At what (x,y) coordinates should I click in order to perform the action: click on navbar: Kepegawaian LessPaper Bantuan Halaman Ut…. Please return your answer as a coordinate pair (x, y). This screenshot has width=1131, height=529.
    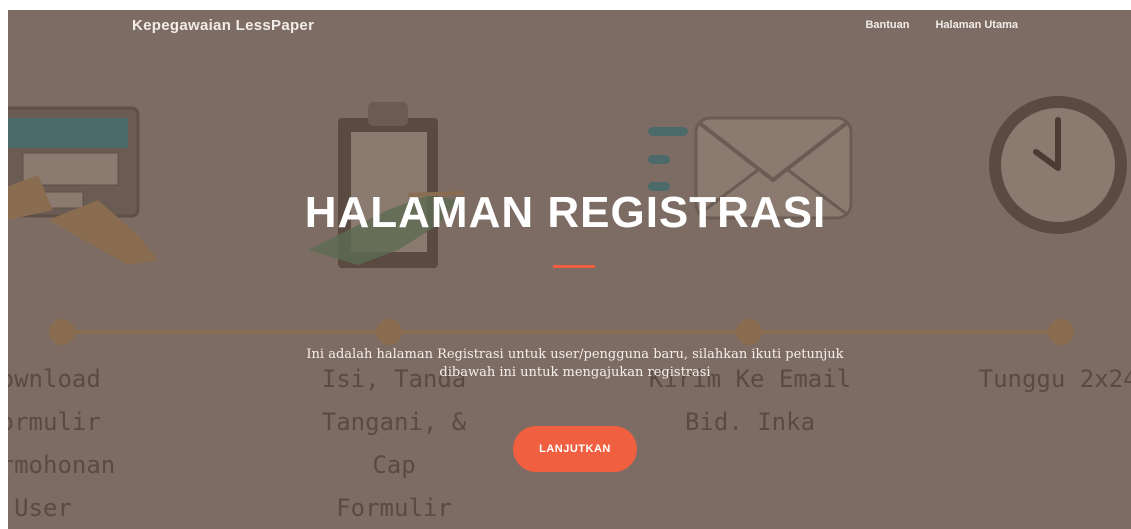
    Looking at the image, I should click on (569, 28).